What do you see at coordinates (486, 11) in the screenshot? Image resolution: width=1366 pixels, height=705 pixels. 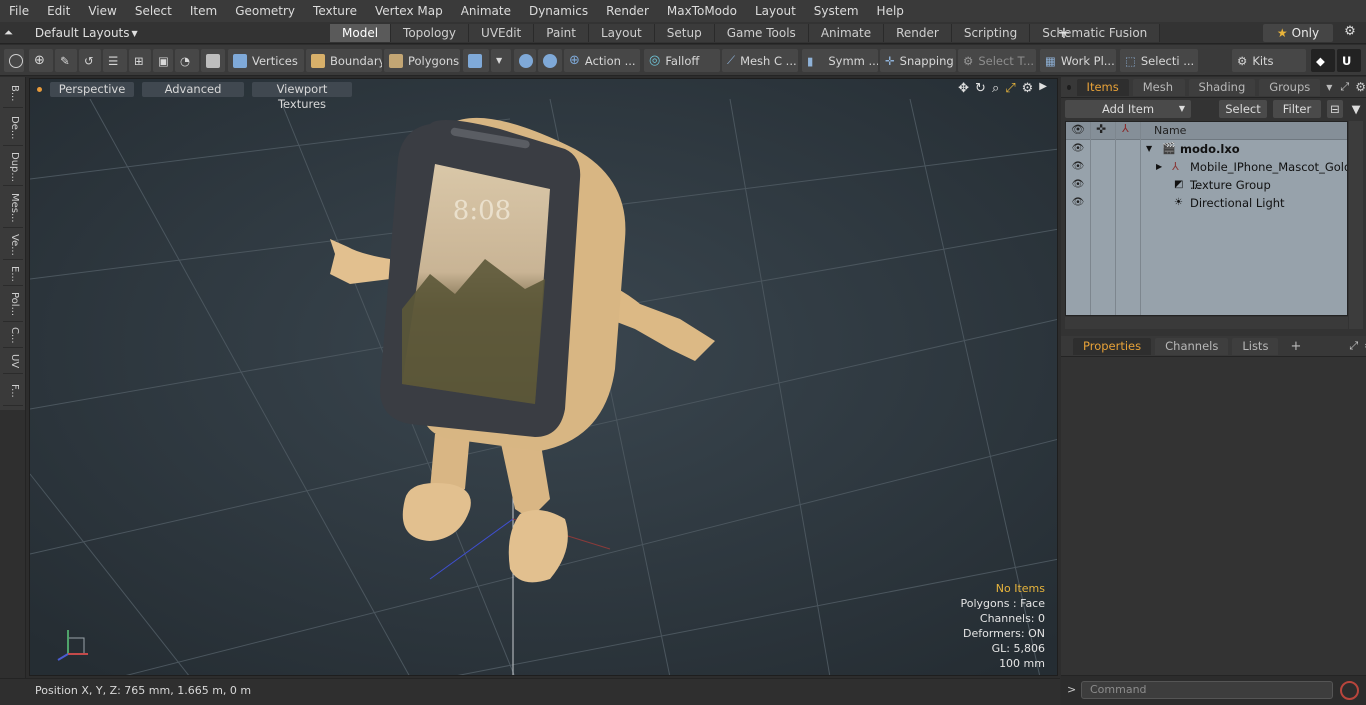 I see `menu-animate: Animate` at bounding box center [486, 11].